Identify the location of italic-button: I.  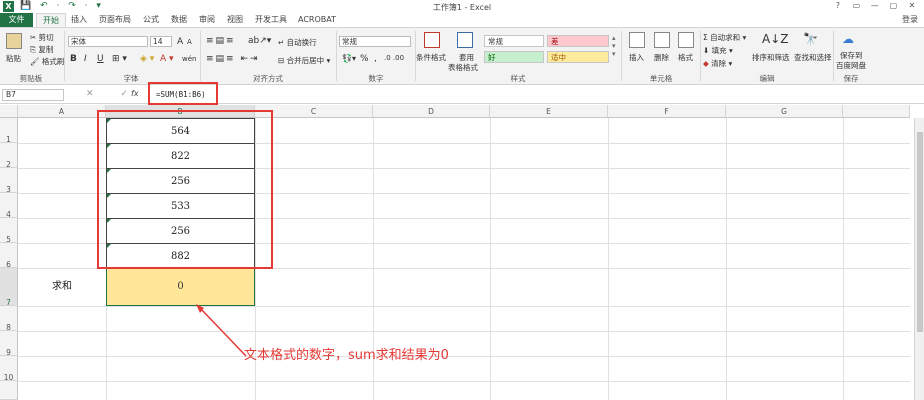
(85, 59).